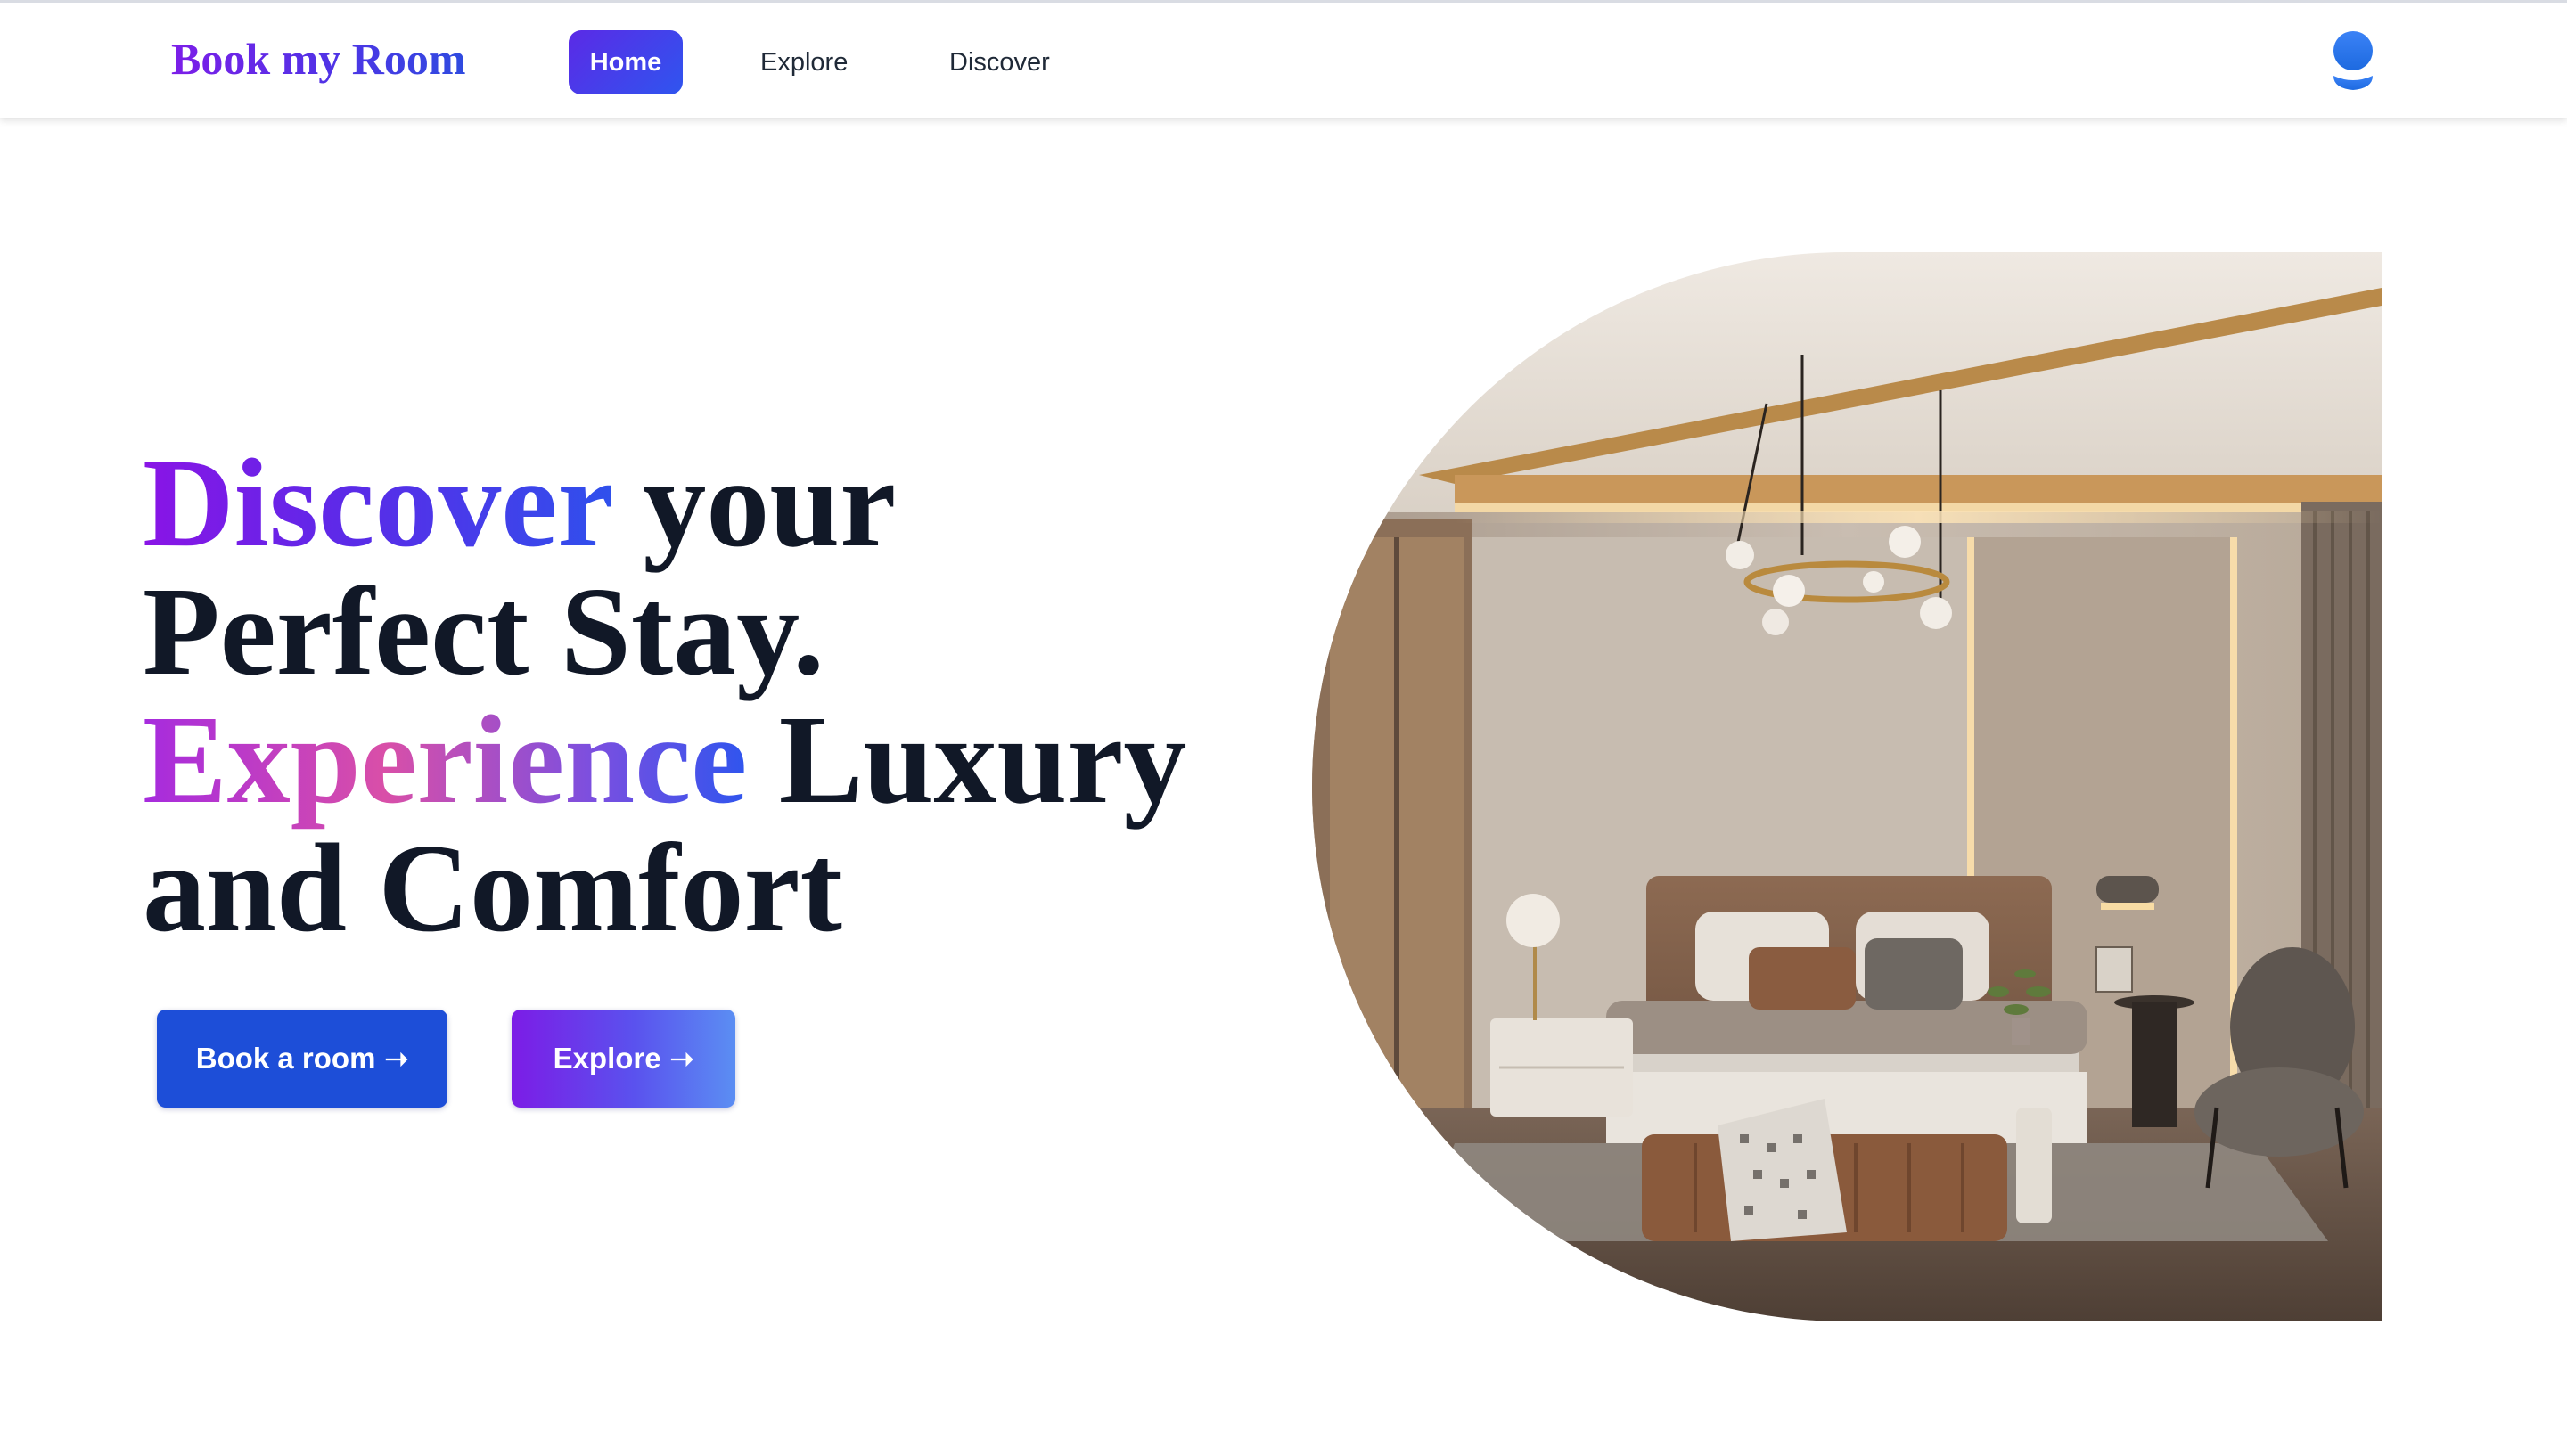 The width and height of the screenshot is (2567, 1456). What do you see at coordinates (804, 62) in the screenshot?
I see `nav-explore: Explore` at bounding box center [804, 62].